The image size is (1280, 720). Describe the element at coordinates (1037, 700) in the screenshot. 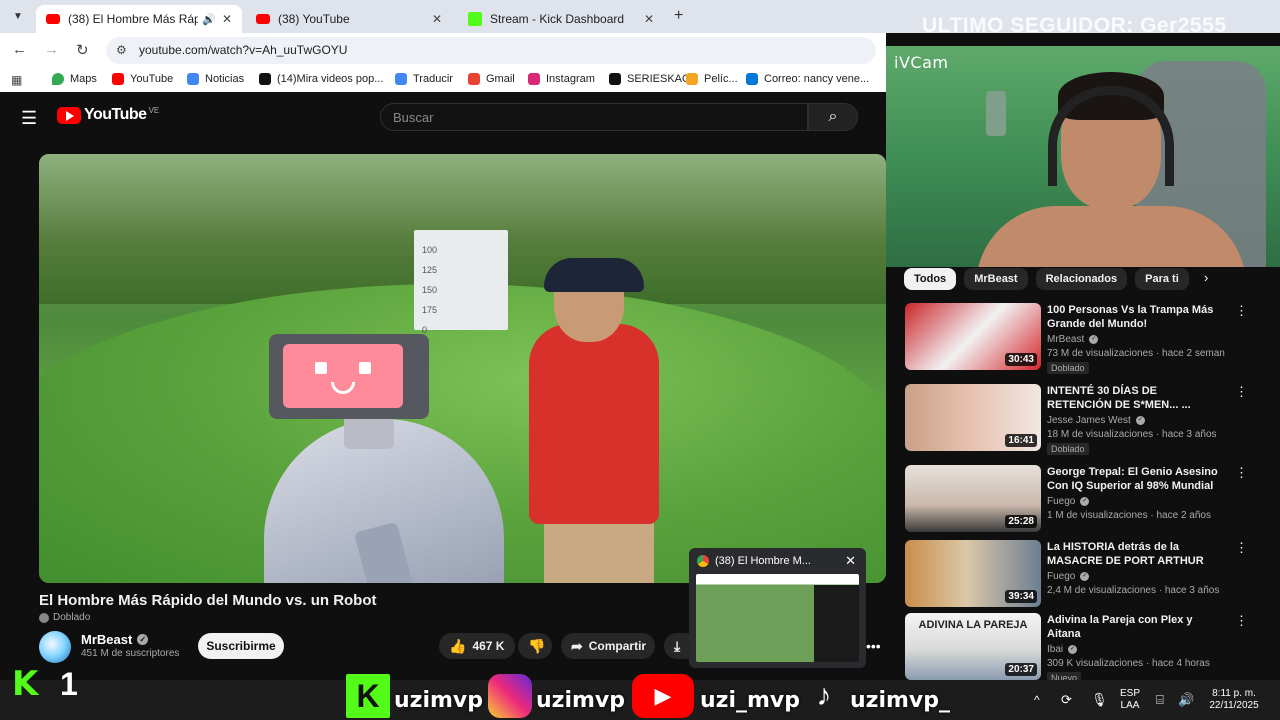

I see `chevron-up-icon: ^` at that location.